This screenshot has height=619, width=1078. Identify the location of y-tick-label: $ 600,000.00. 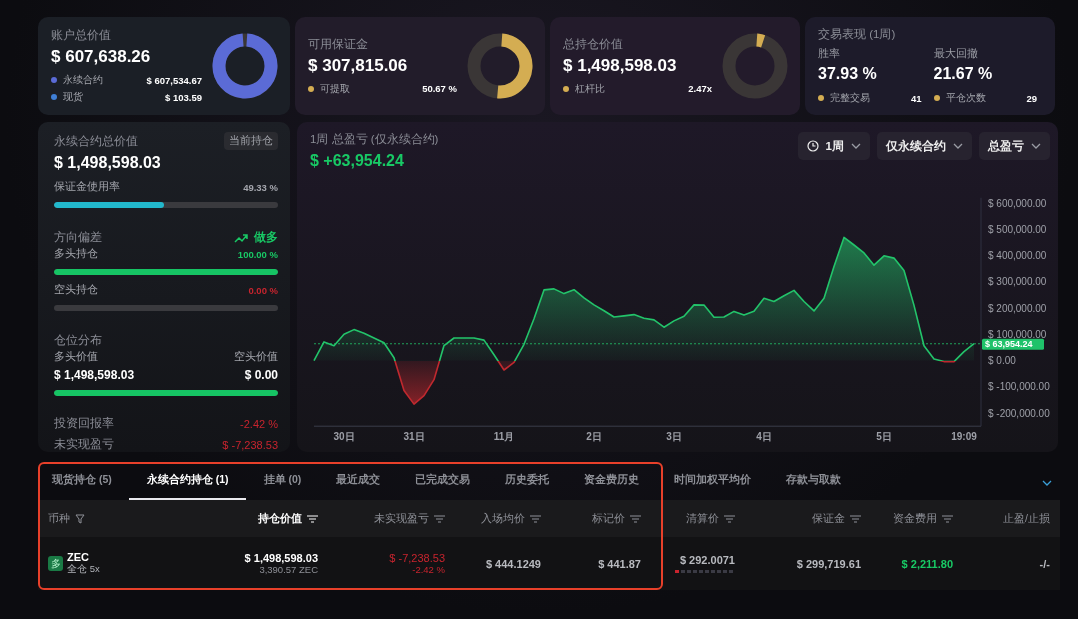
(1017, 203).